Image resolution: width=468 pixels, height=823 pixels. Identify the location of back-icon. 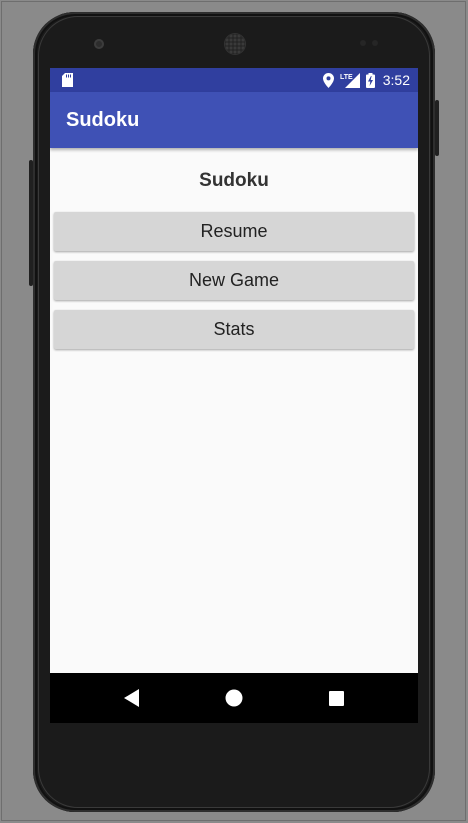
(131, 698).